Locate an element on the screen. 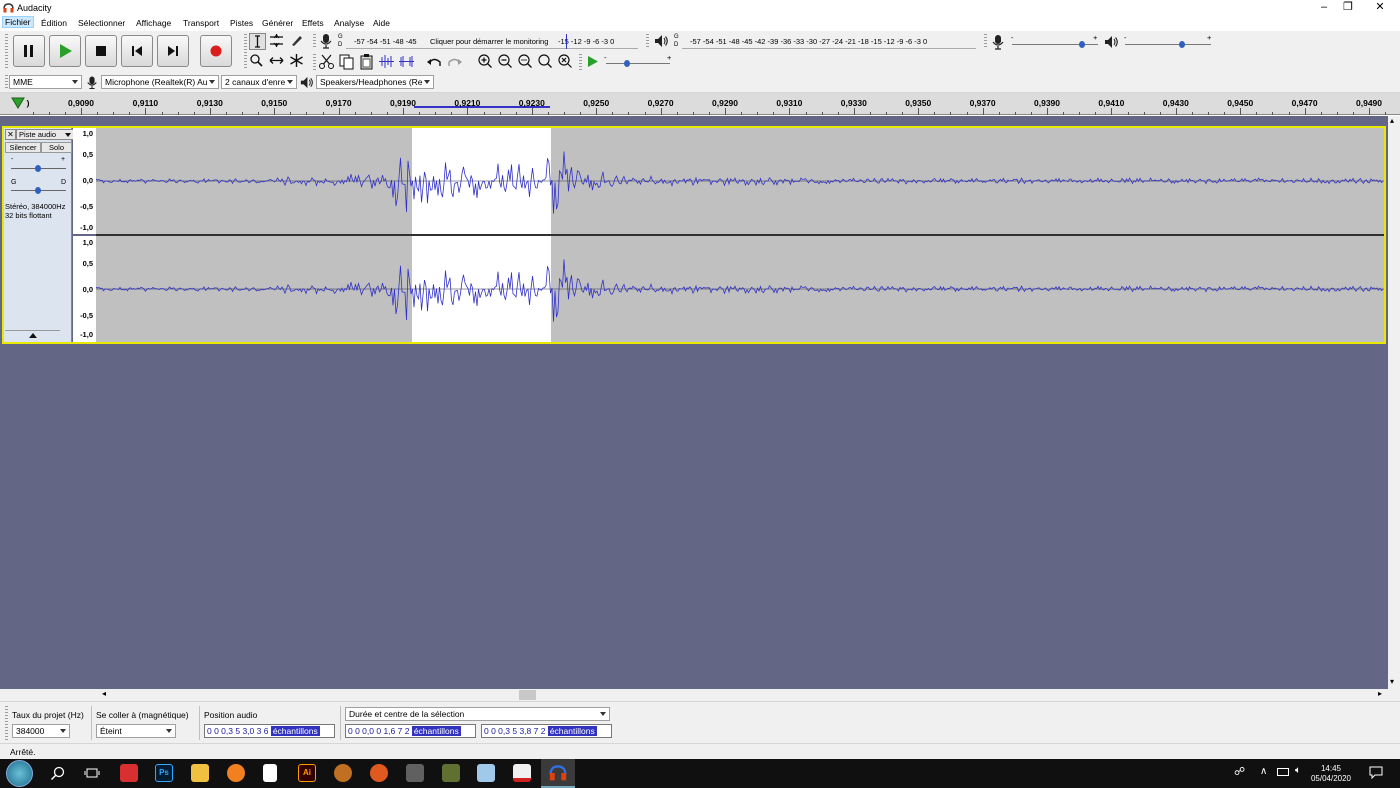 Image resolution: width=1400 pixels, height=788 pixels. horizontal-scroll-thumb is located at coordinates (527, 695).